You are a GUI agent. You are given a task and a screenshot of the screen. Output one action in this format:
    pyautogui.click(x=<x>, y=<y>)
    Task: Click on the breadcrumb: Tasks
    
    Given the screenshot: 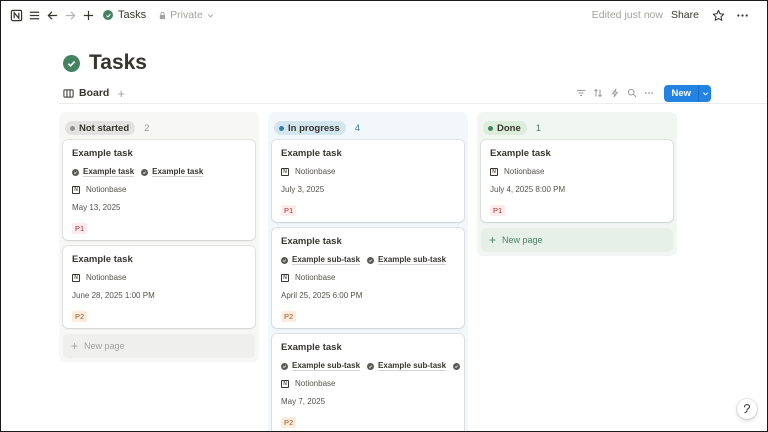 What is the action you would take?
    pyautogui.click(x=124, y=15)
    